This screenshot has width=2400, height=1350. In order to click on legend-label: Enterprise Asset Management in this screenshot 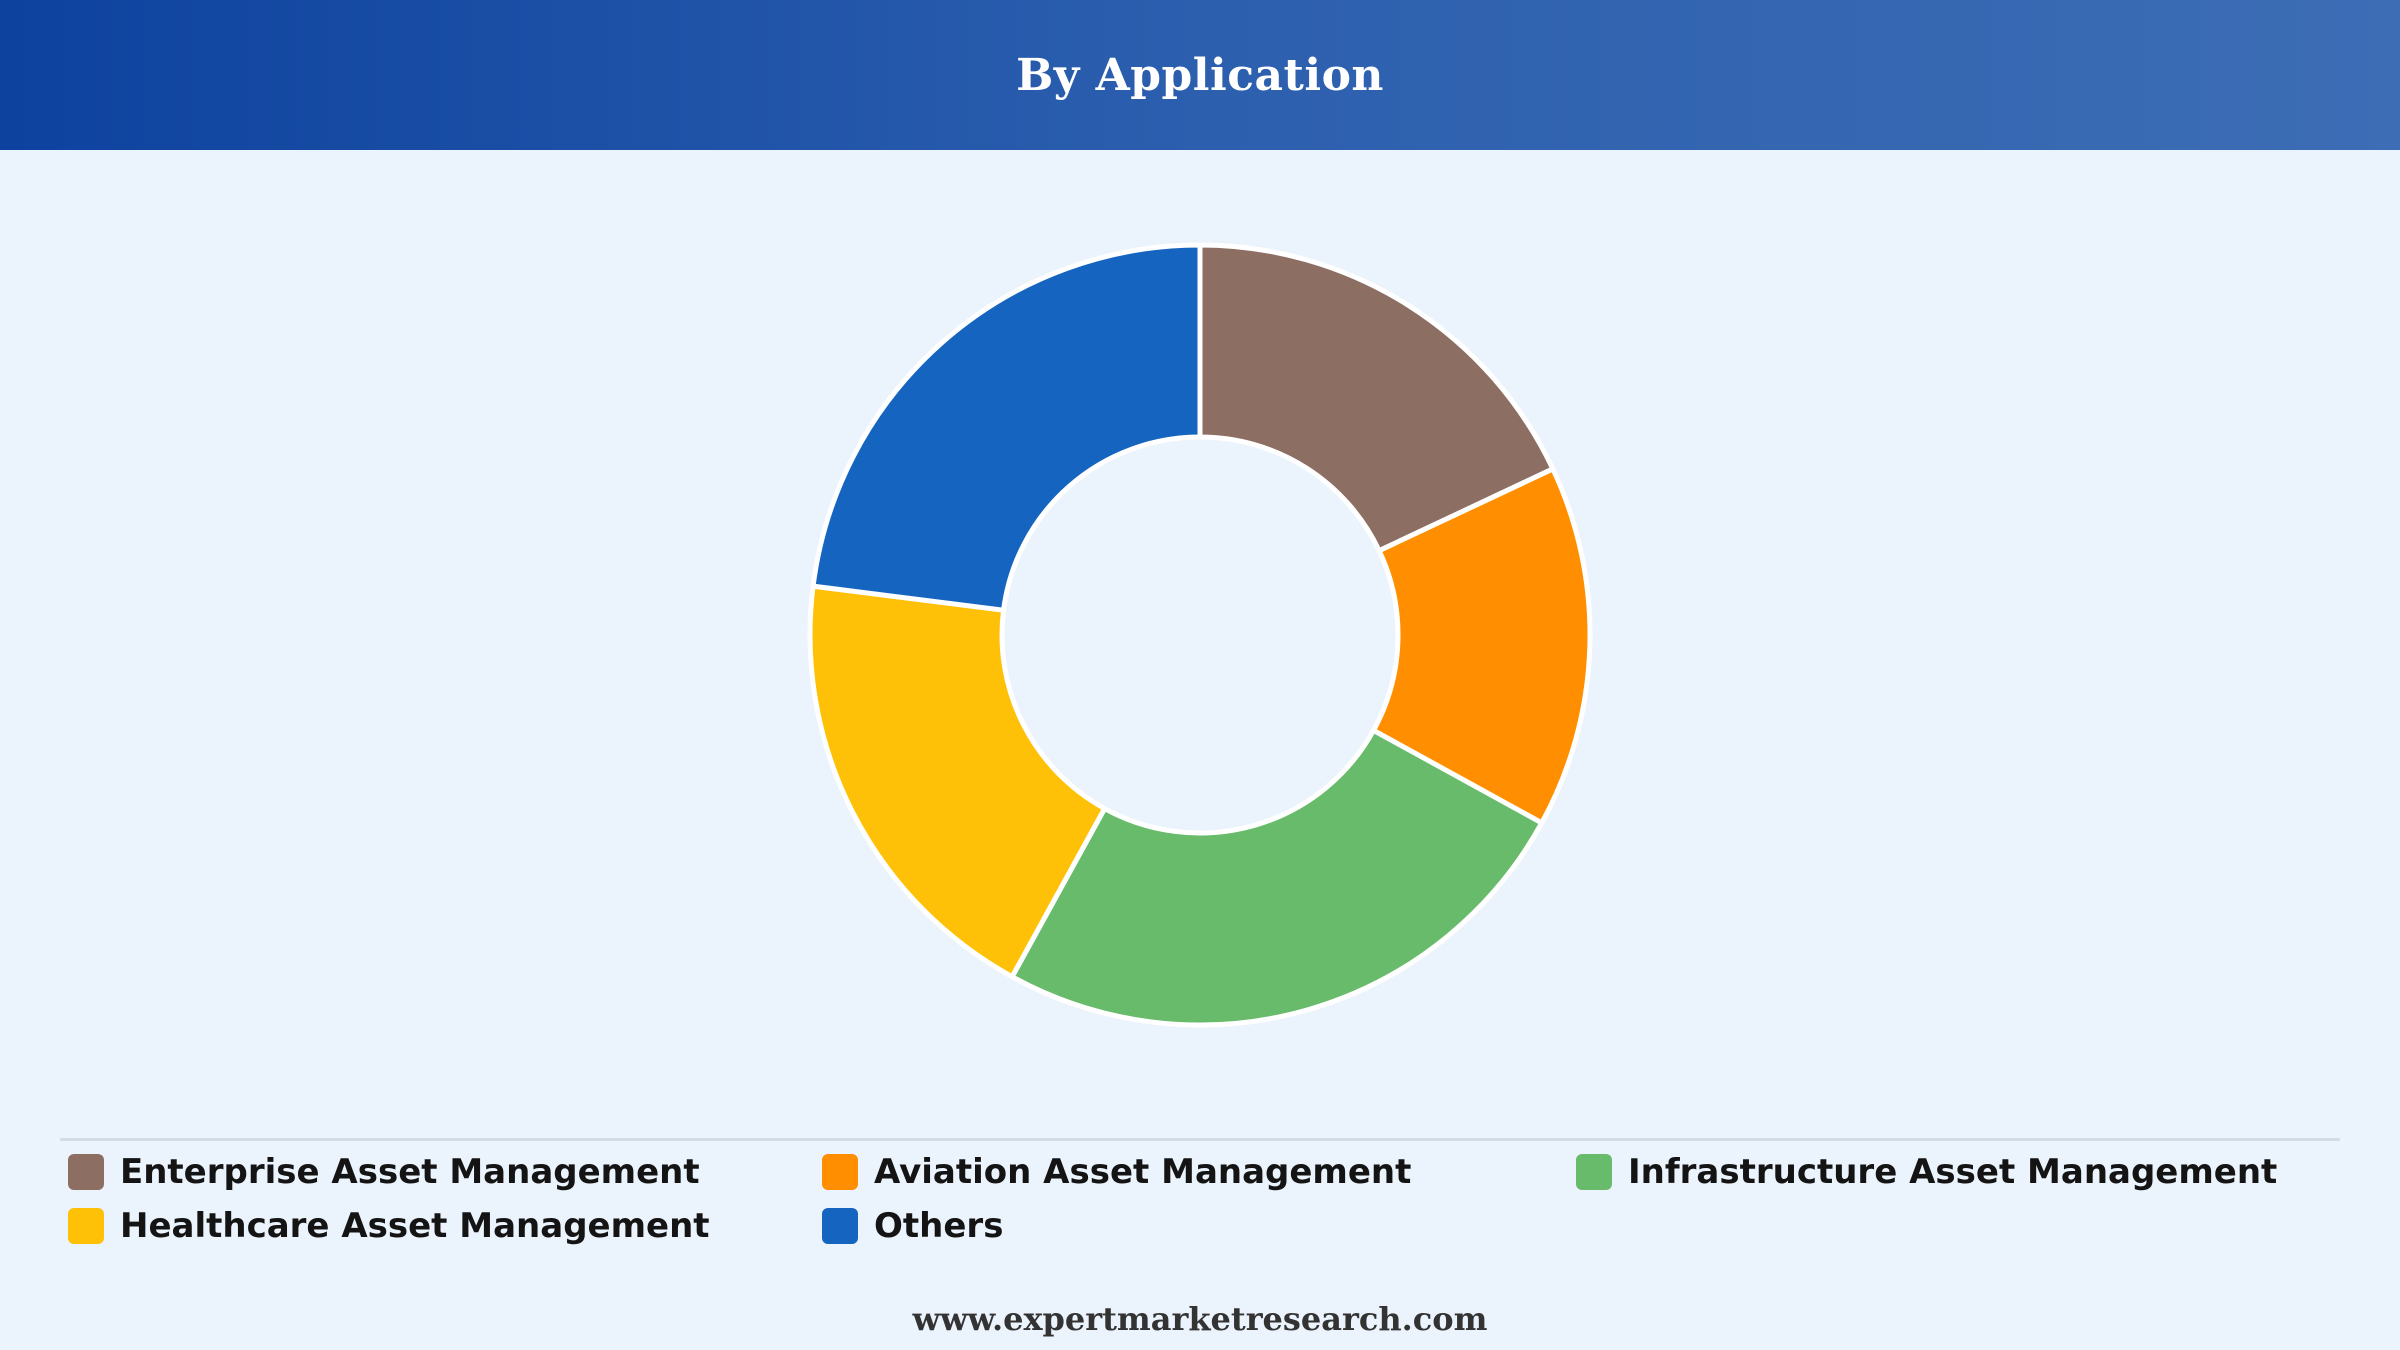, I will do `click(410, 1172)`.